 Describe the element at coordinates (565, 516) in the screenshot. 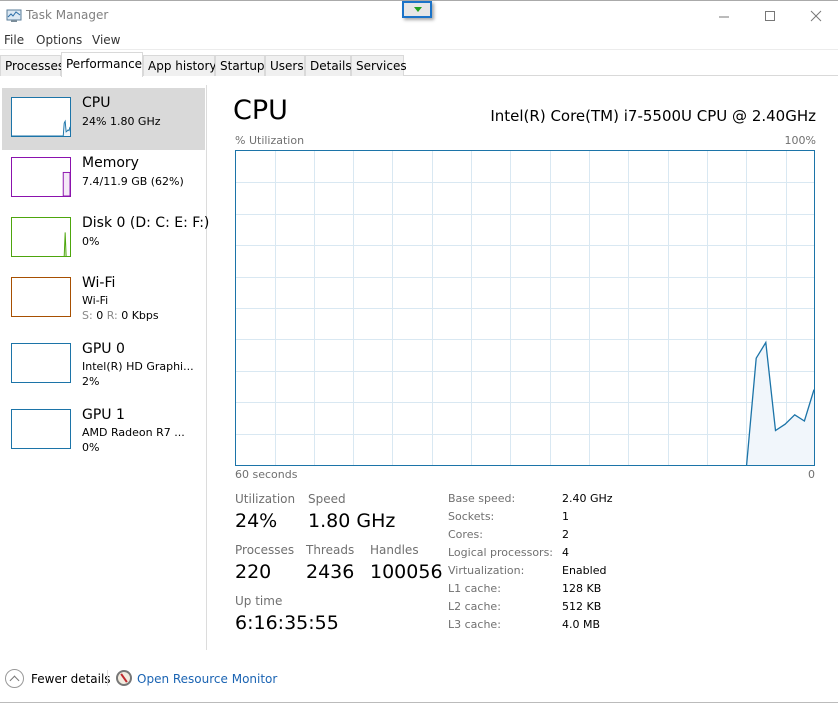

I see `spec-value: 1` at that location.